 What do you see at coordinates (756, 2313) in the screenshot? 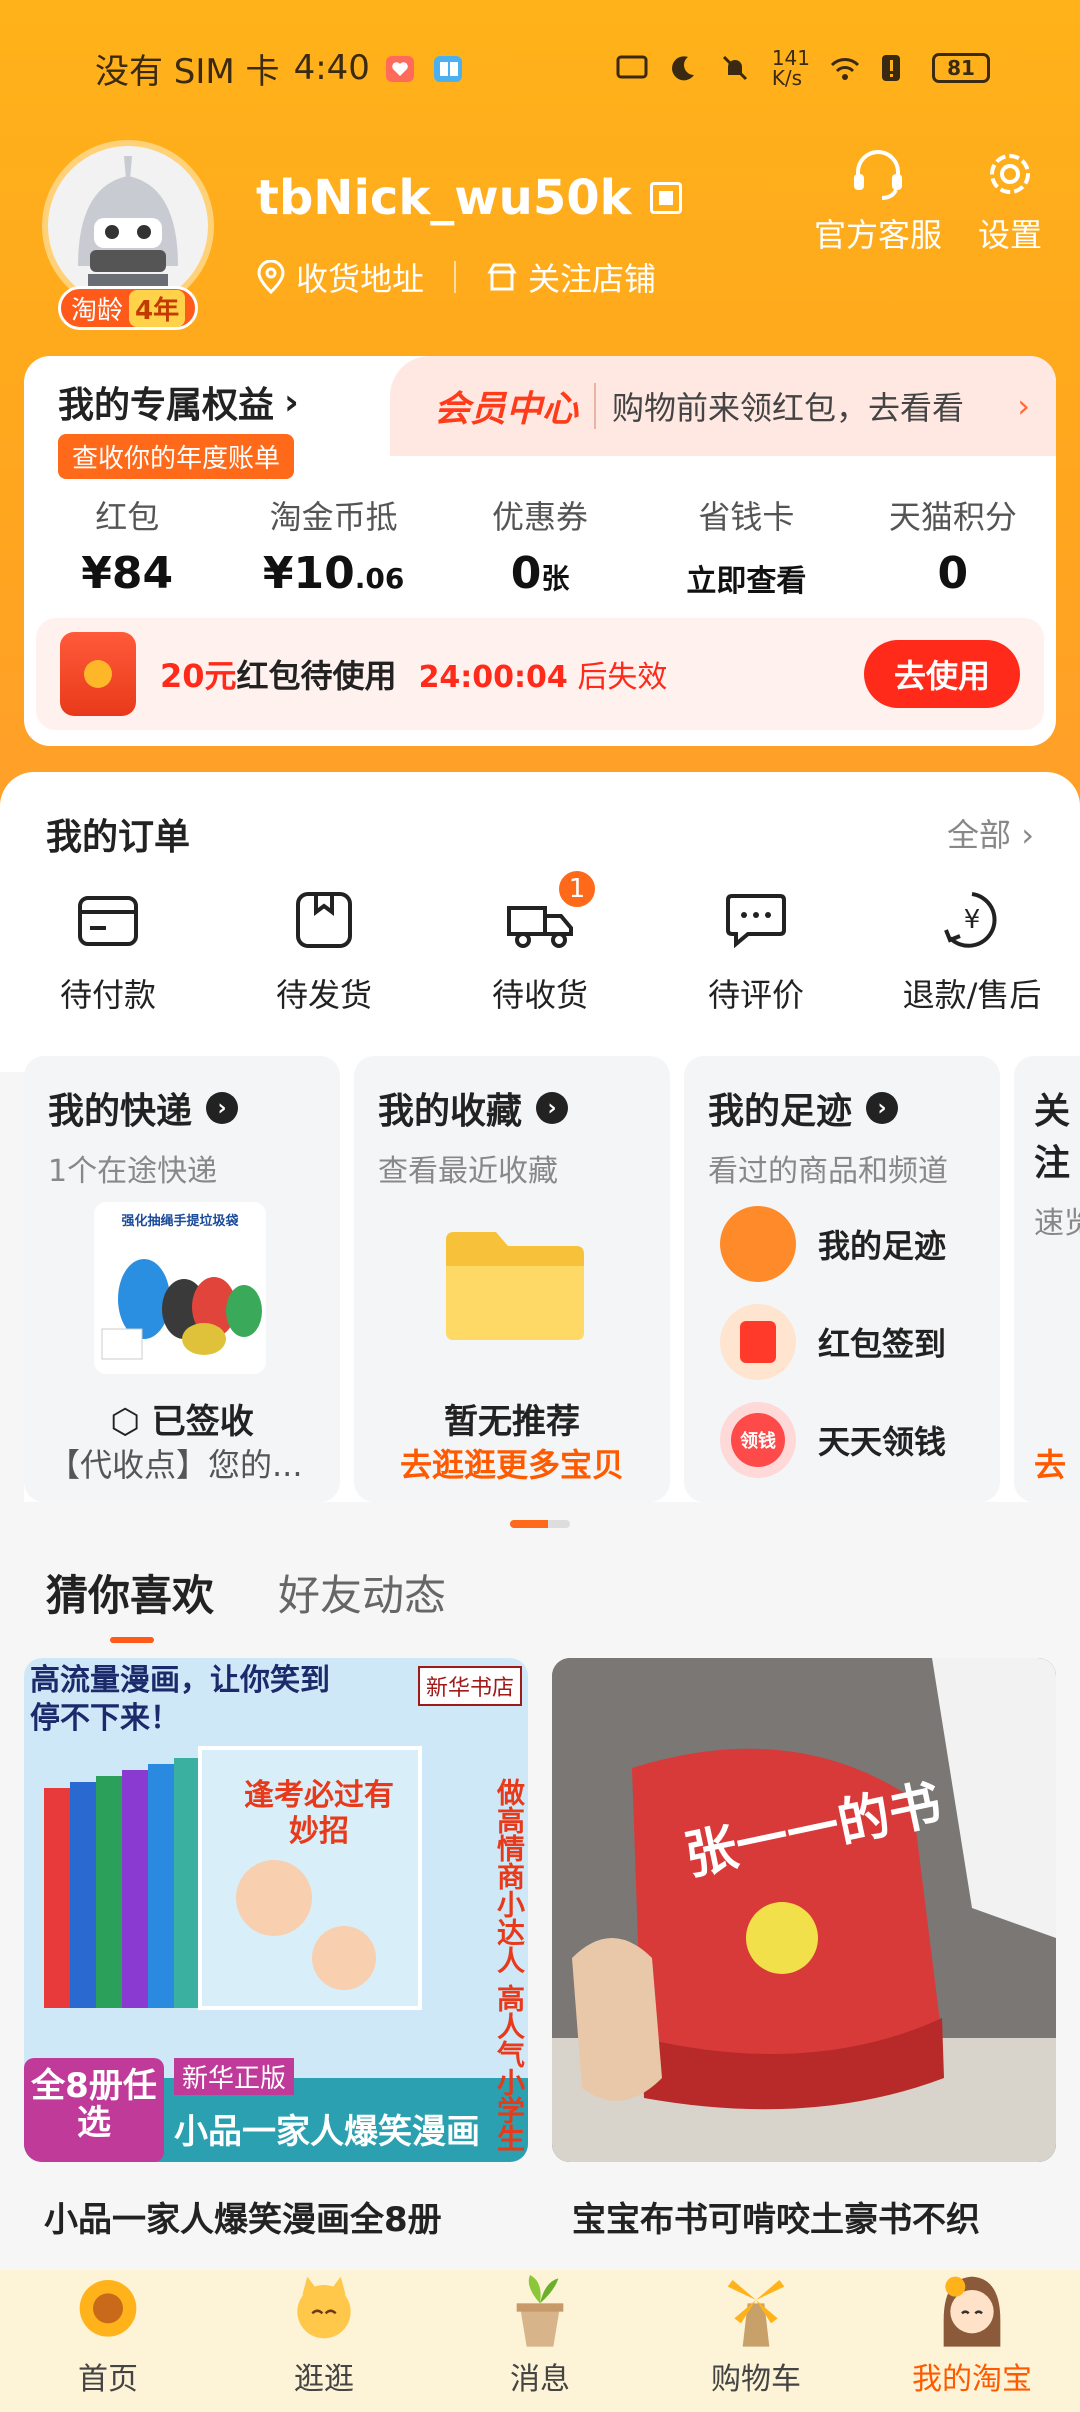
I see `windmill-icon` at bounding box center [756, 2313].